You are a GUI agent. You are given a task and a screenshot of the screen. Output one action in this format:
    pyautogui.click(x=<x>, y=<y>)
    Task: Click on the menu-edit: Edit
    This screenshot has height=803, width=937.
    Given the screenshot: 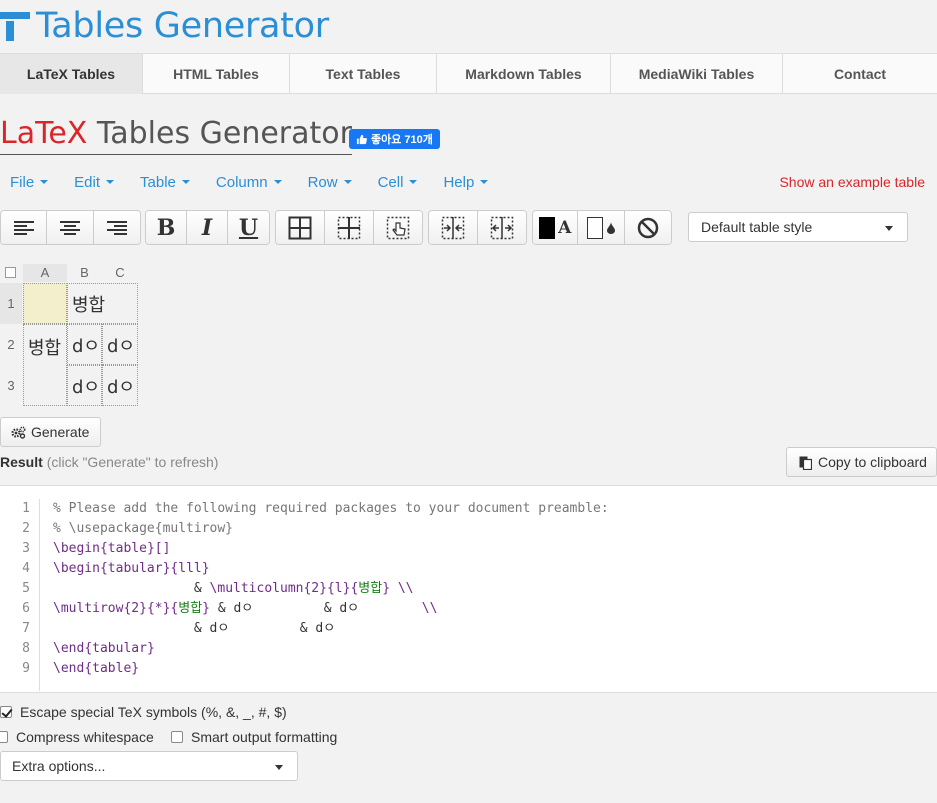 What is the action you would take?
    pyautogui.click(x=94, y=182)
    